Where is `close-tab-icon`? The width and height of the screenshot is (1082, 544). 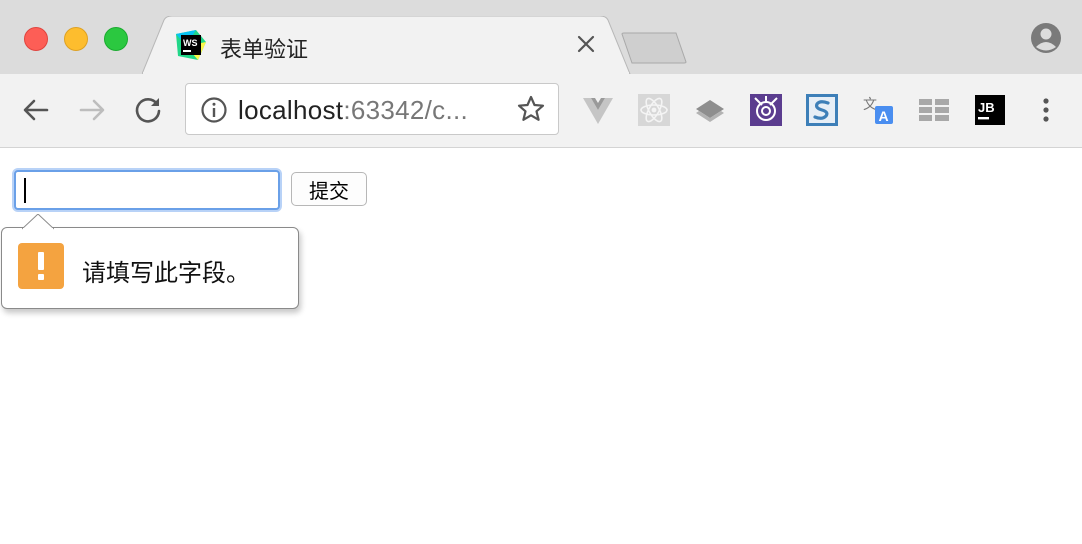
close-tab-icon is located at coordinates (586, 44).